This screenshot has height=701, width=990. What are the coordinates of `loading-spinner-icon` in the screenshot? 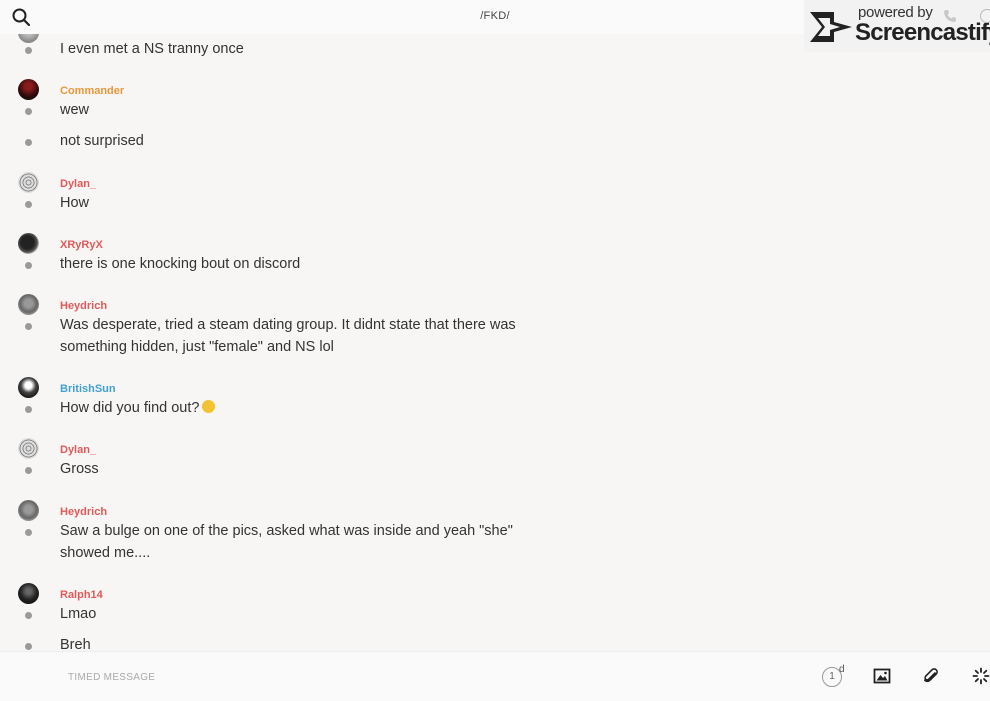 It's located at (981, 676).